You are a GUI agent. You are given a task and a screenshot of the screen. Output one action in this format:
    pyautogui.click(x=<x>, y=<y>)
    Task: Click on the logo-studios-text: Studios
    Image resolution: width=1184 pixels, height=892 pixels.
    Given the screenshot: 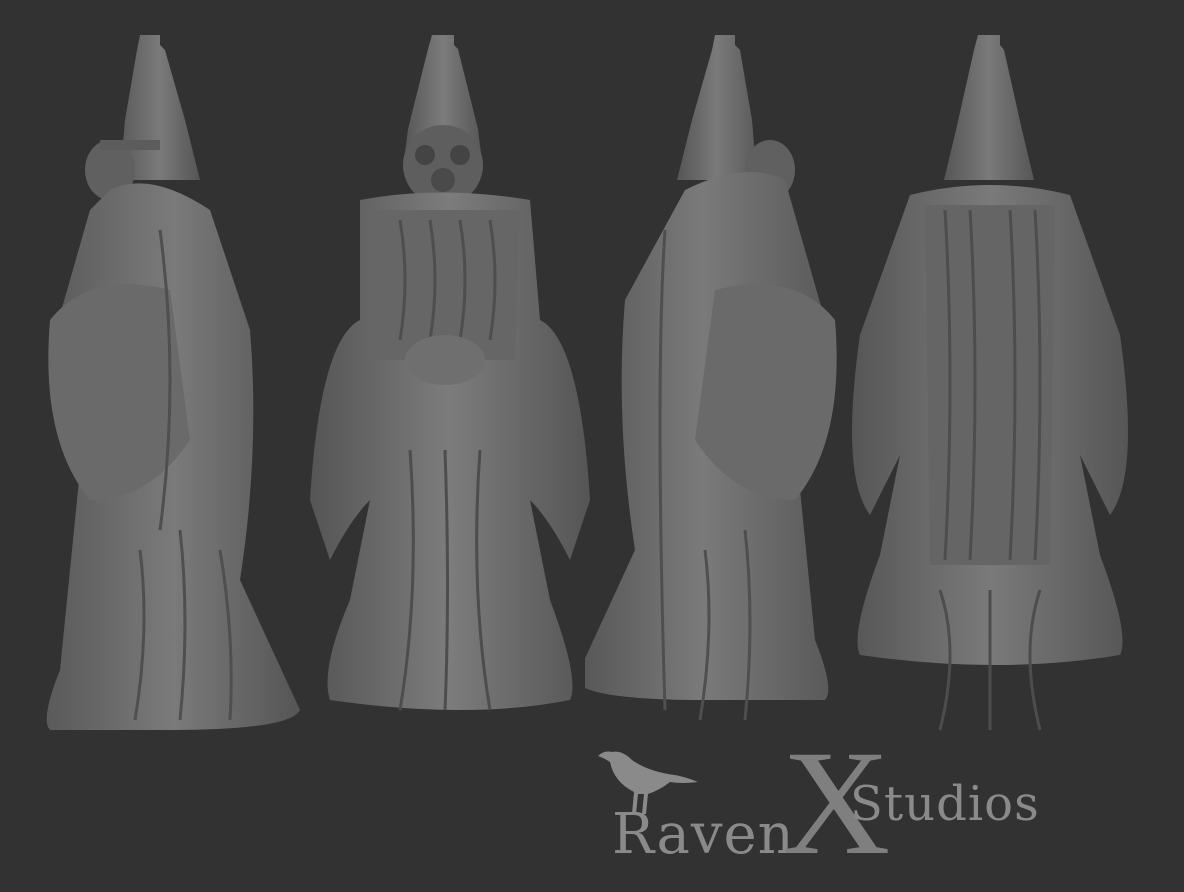 What is the action you would take?
    pyautogui.click(x=945, y=804)
    